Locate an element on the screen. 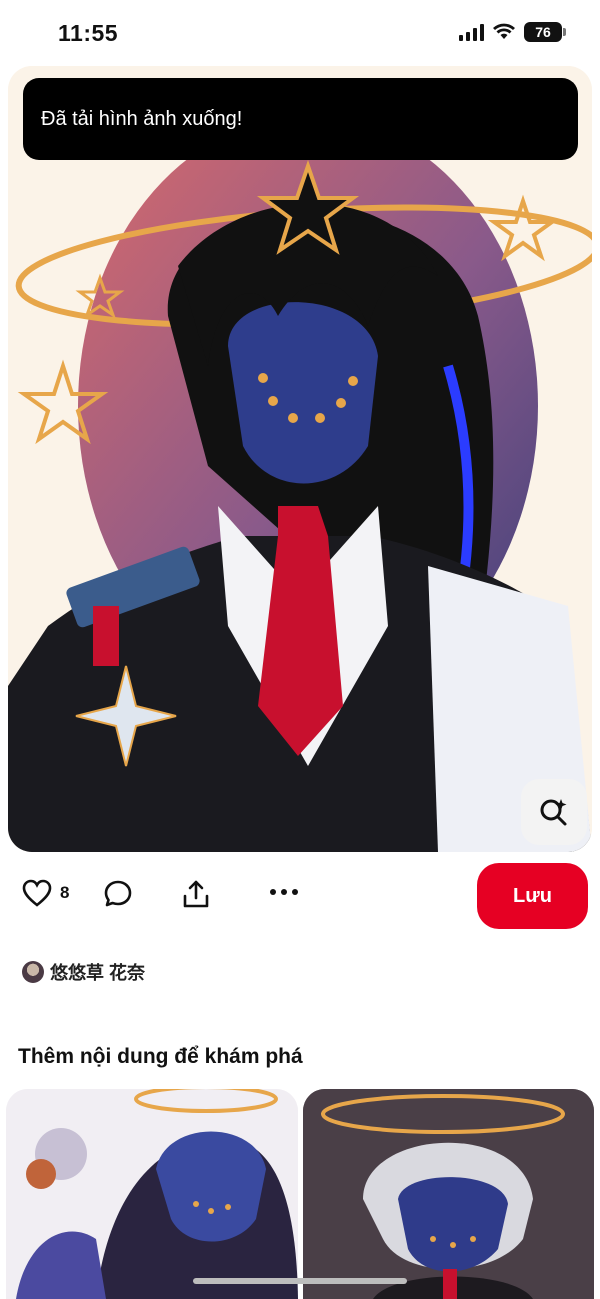 Image resolution: width=600 pixels, height=1299 pixels. comment-icon is located at coordinates (118, 893).